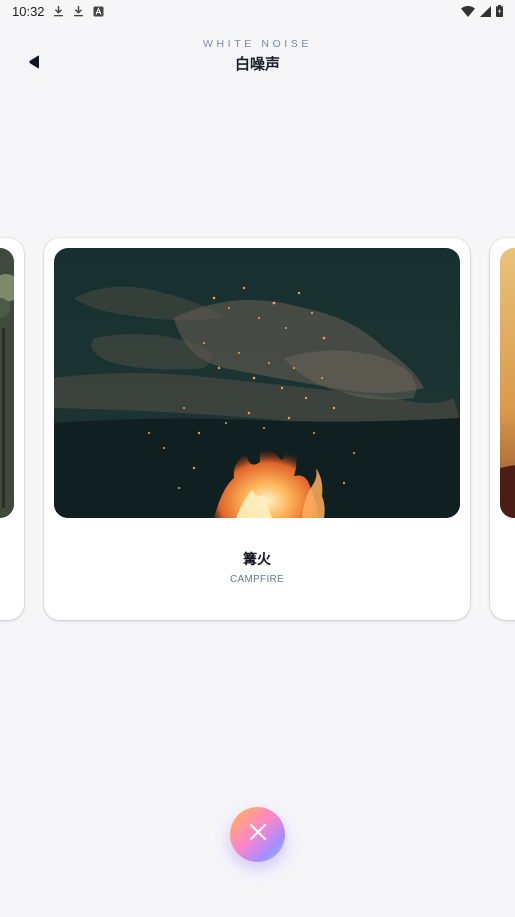  I want to click on sound-card-next, so click(502, 429).